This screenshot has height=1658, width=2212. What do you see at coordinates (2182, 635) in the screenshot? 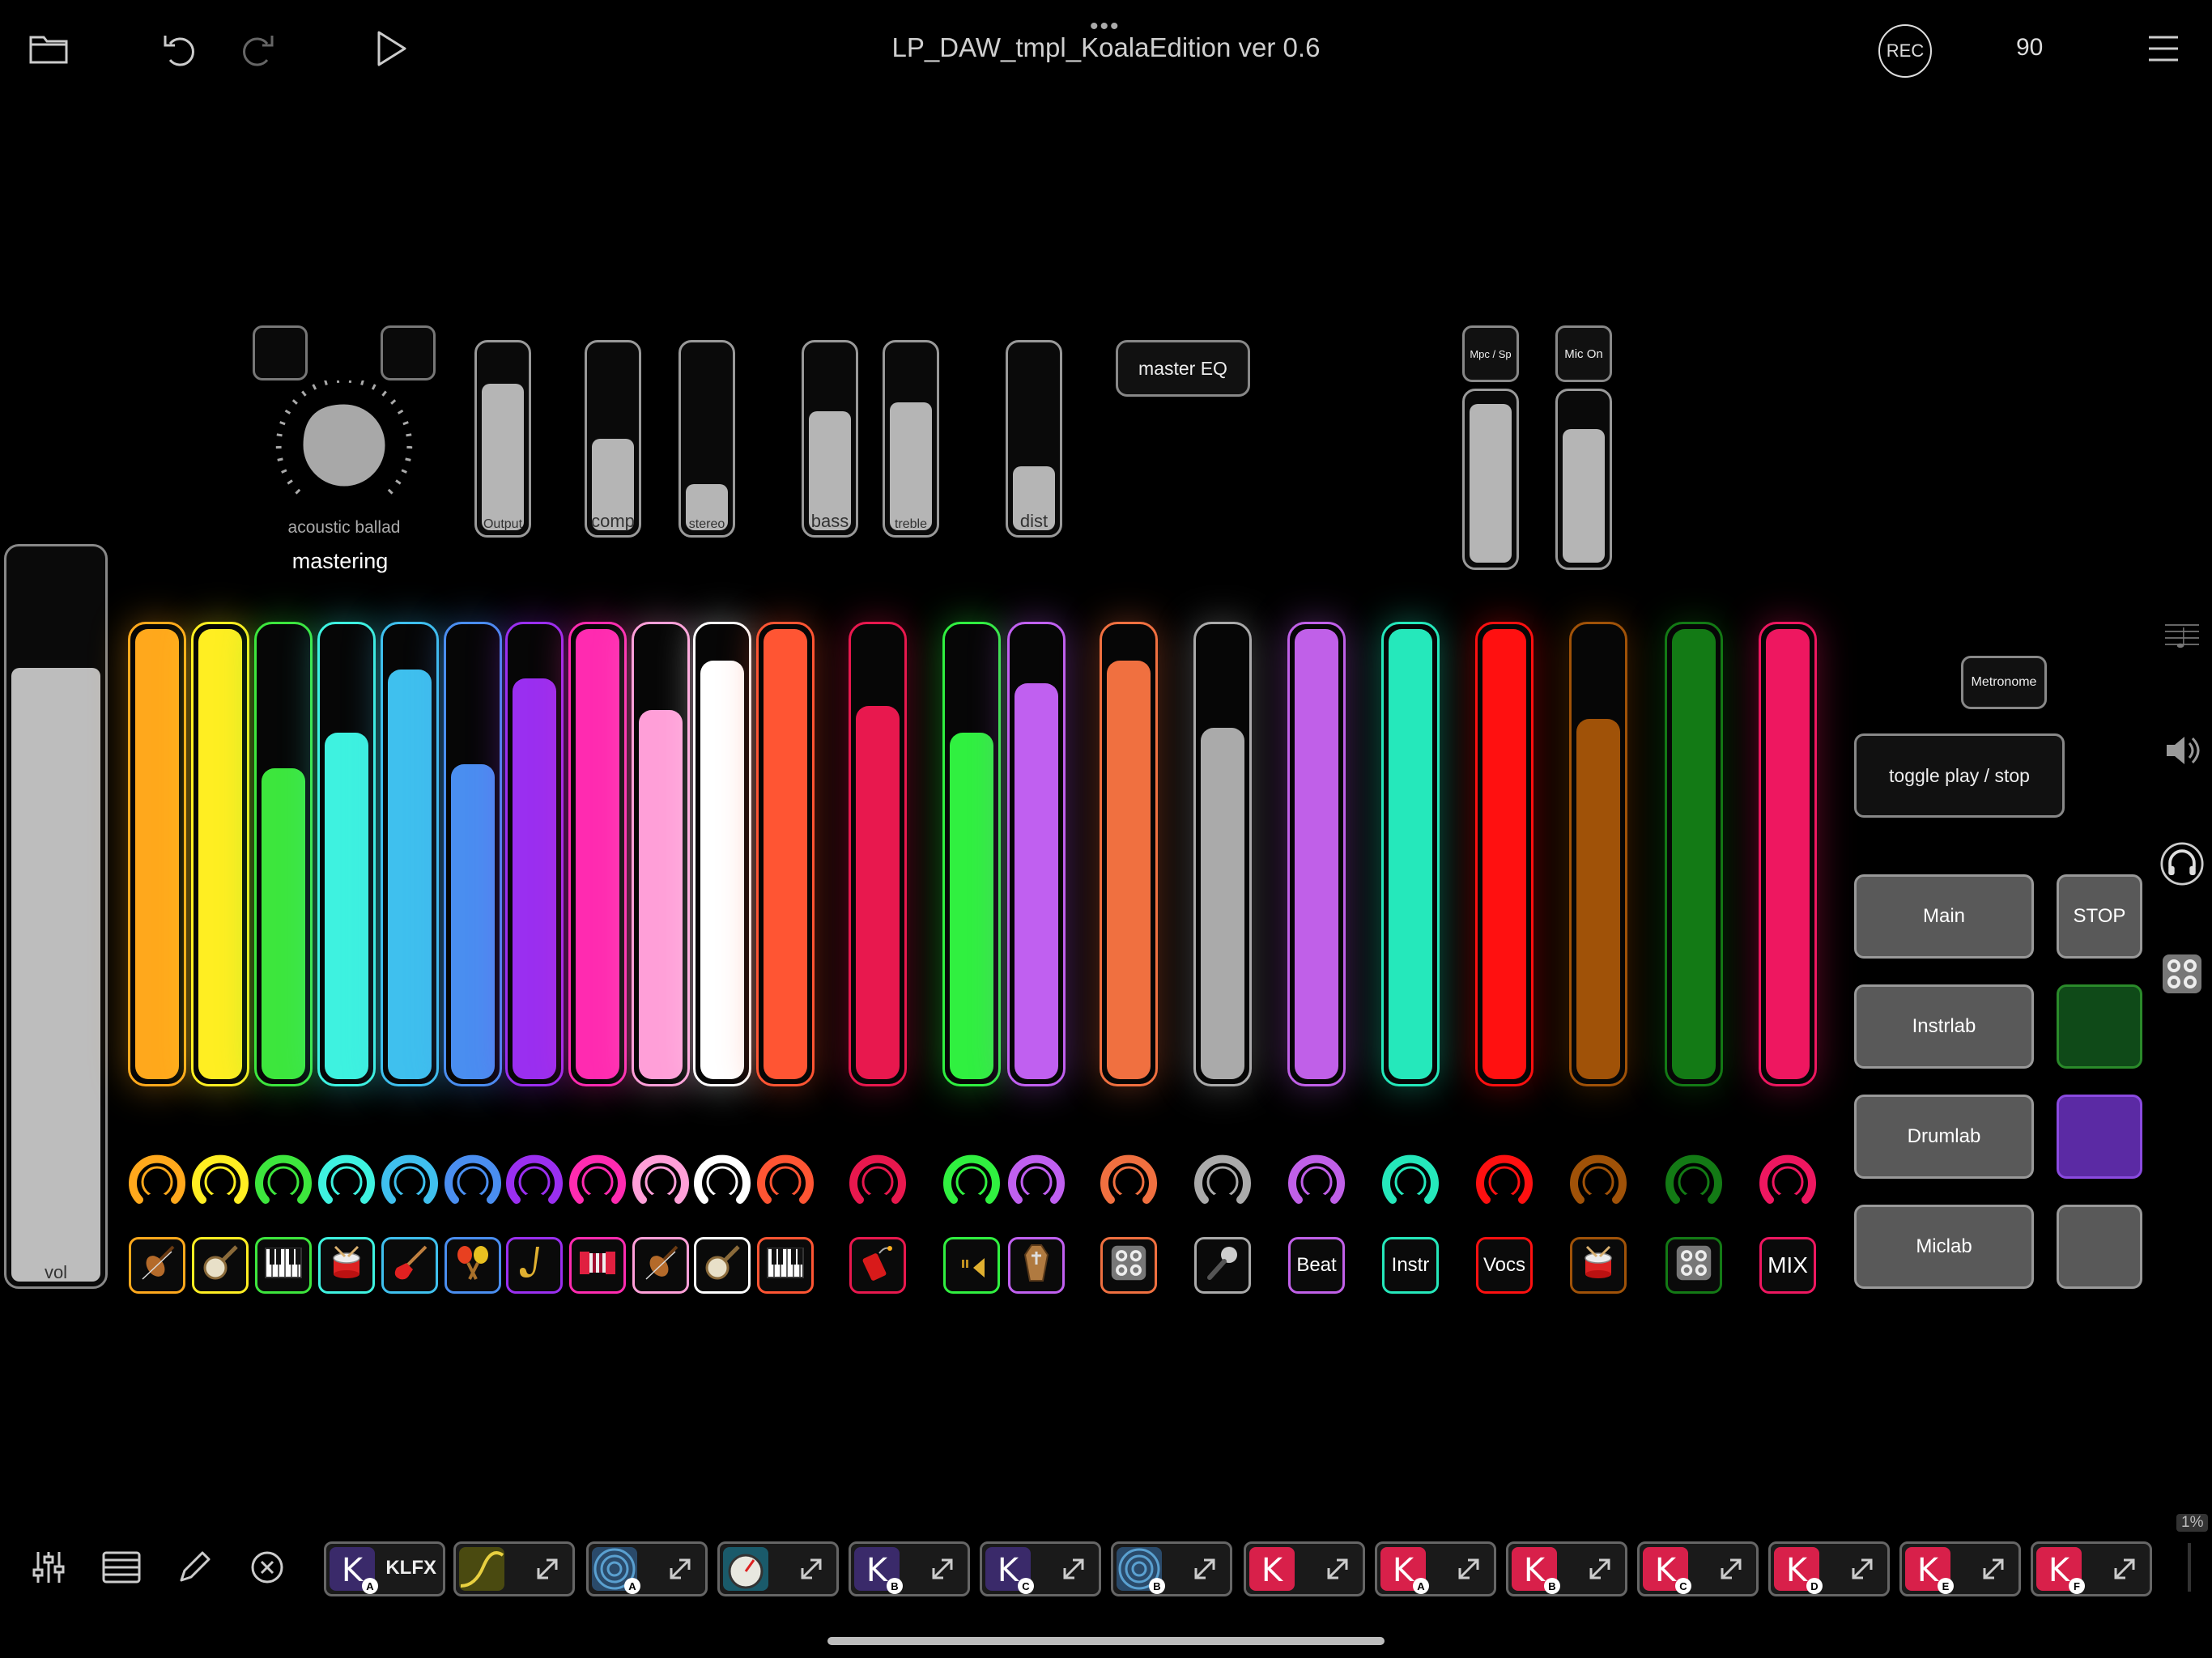
I see `score-icon: ♩` at bounding box center [2182, 635].